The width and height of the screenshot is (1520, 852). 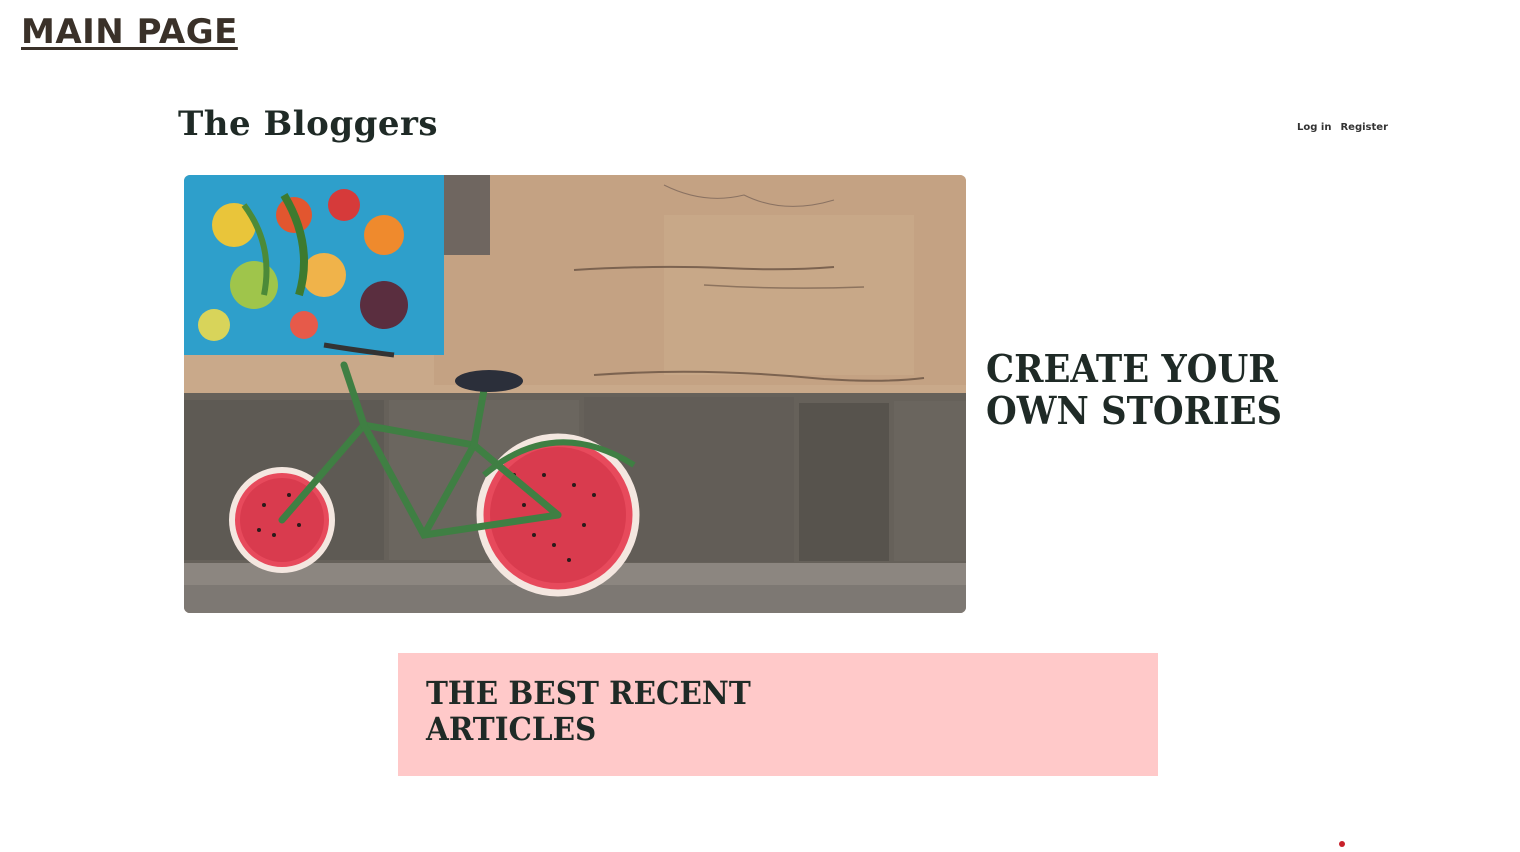 I want to click on register-link: Register, so click(x=1364, y=127).